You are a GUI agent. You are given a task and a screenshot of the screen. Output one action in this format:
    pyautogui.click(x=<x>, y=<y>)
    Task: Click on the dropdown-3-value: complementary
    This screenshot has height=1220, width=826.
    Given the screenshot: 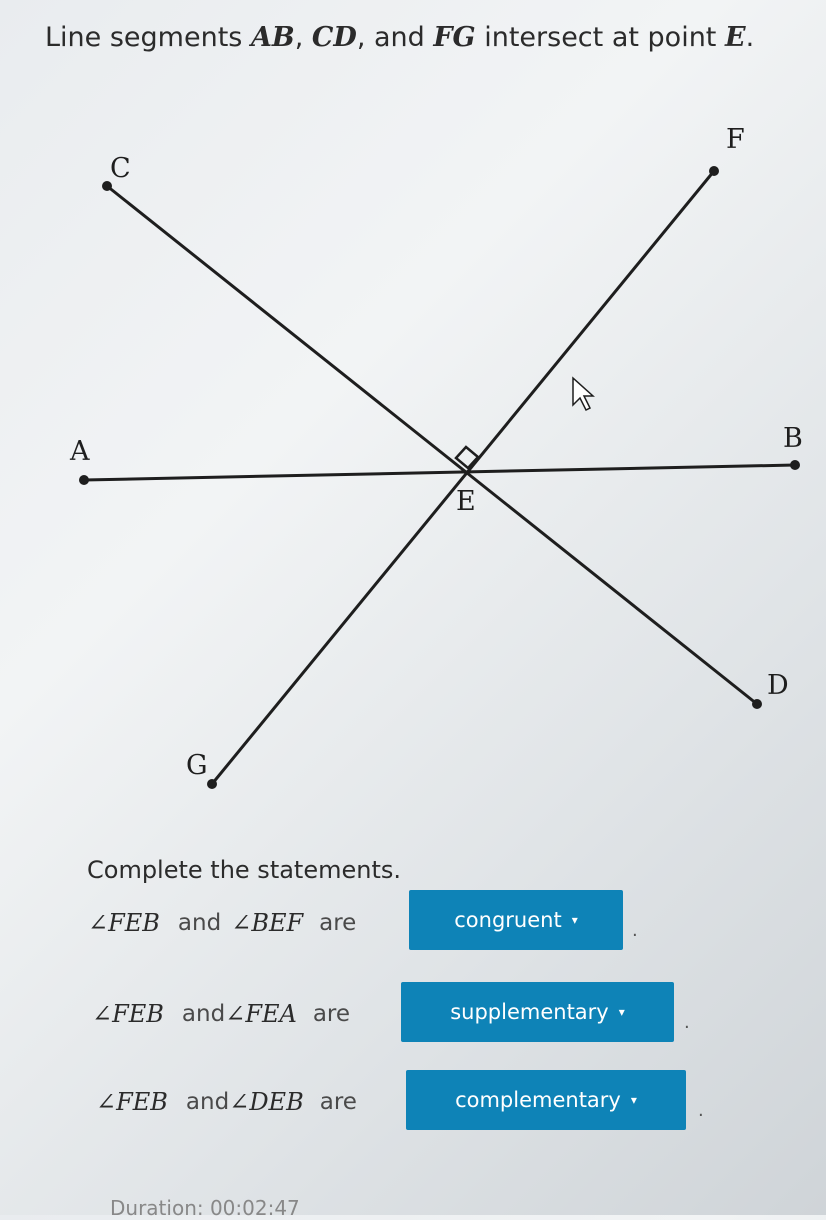 What is the action you would take?
    pyautogui.click(x=538, y=1100)
    